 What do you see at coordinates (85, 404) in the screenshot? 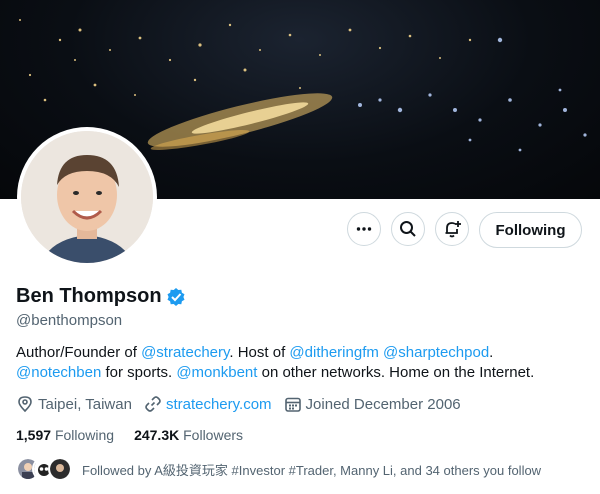
I see `location-text: Taipei, Taiwan` at bounding box center [85, 404].